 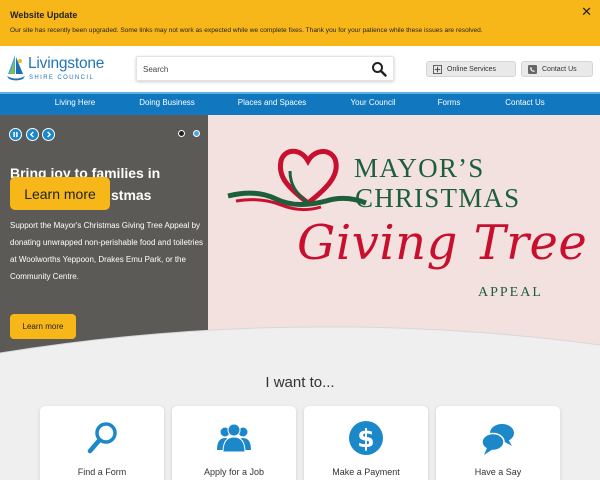 I want to click on banner-appeal-text: APPEAL, so click(x=510, y=292).